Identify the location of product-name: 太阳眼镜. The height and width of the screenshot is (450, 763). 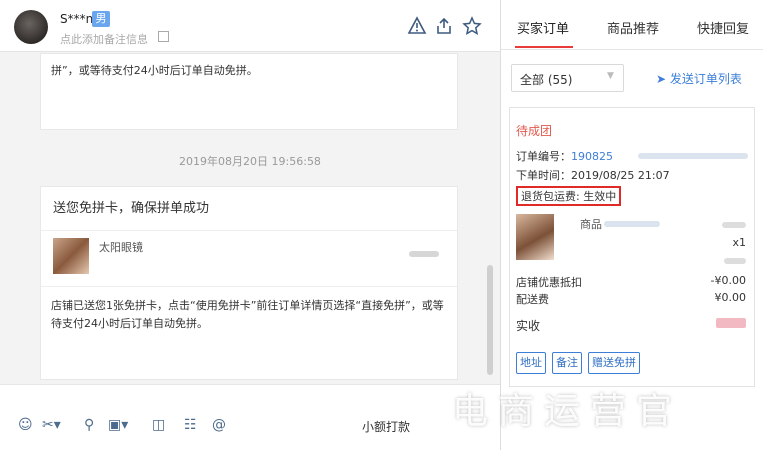
(121, 247).